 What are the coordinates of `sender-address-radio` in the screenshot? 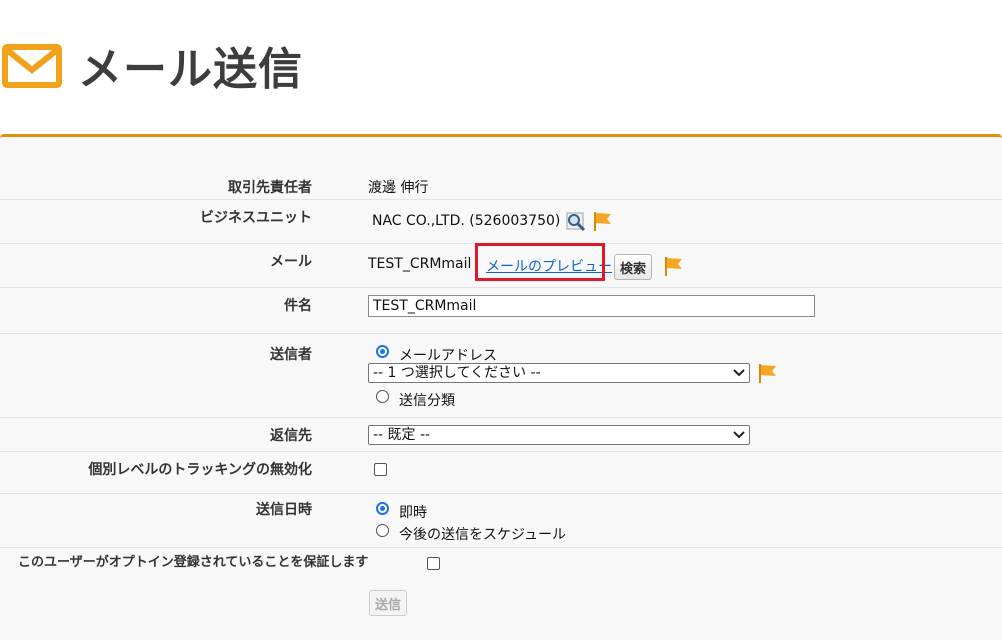 It's located at (382, 351).